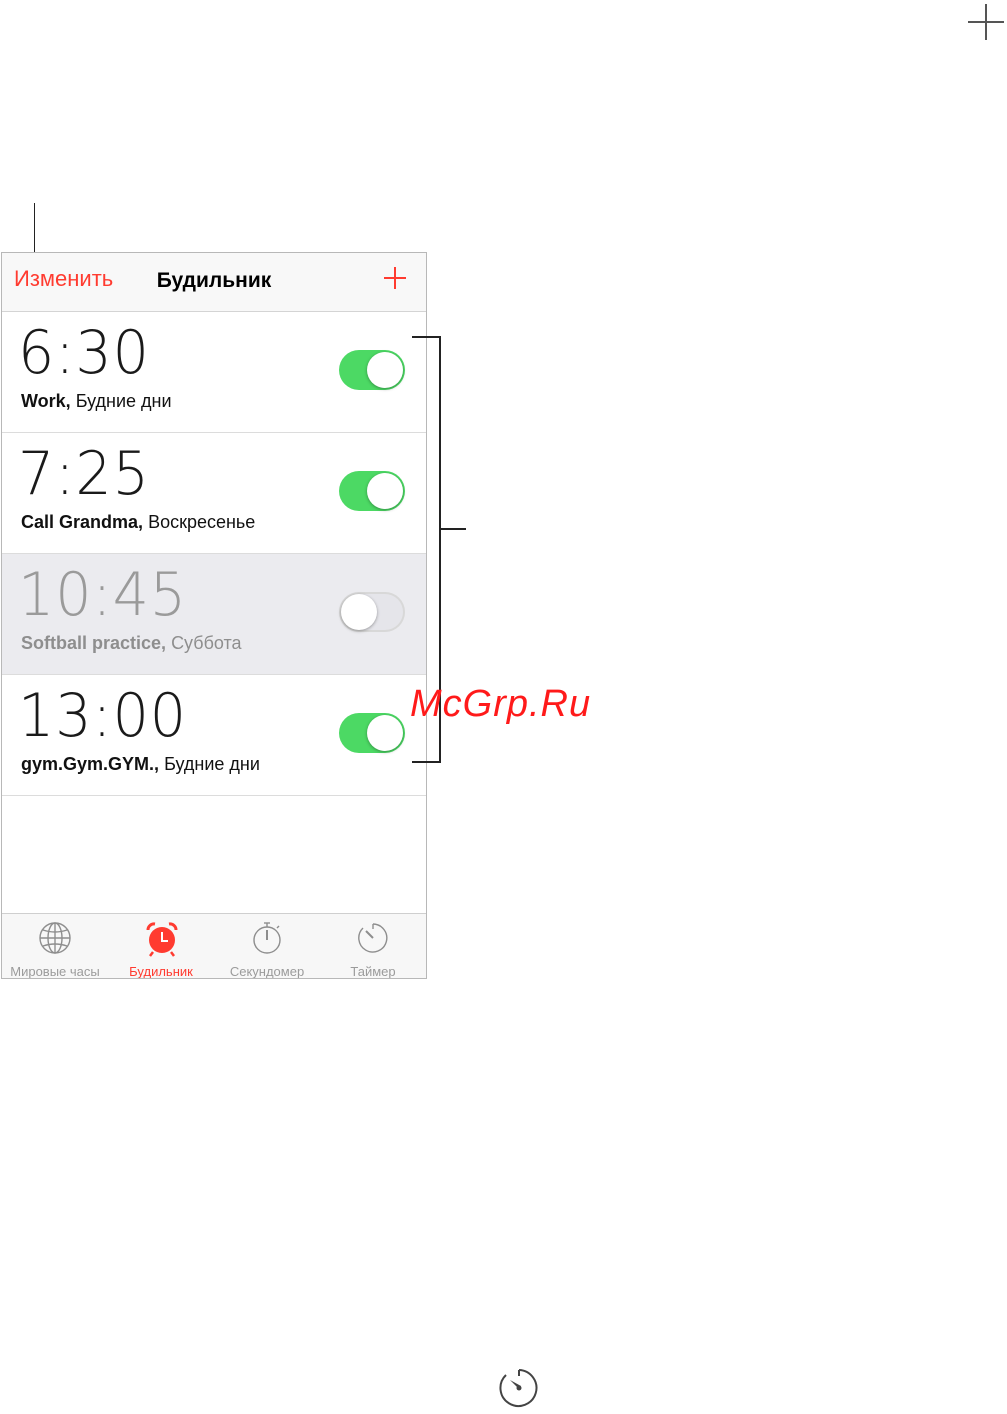 This screenshot has height=1414, width=1007. I want to click on alarm-label: Work, Будние дни, so click(96, 401).